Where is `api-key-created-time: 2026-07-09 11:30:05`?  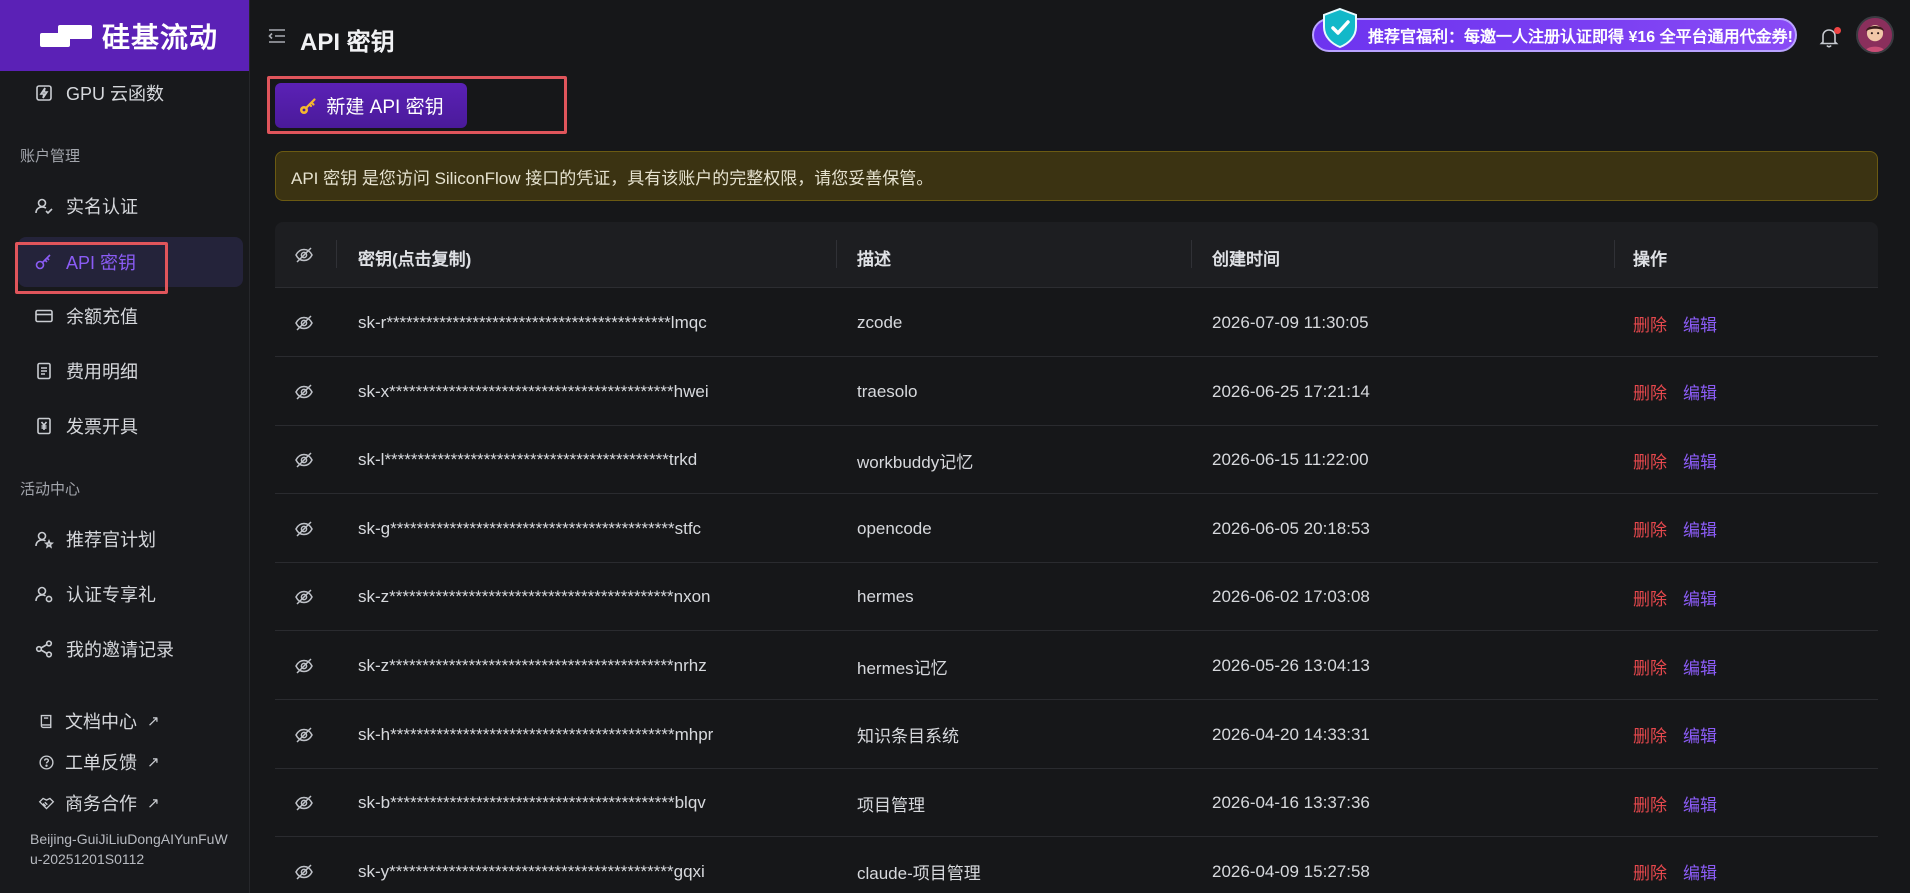
api-key-created-time: 2026-07-09 11:30:05 is located at coordinates (1290, 322).